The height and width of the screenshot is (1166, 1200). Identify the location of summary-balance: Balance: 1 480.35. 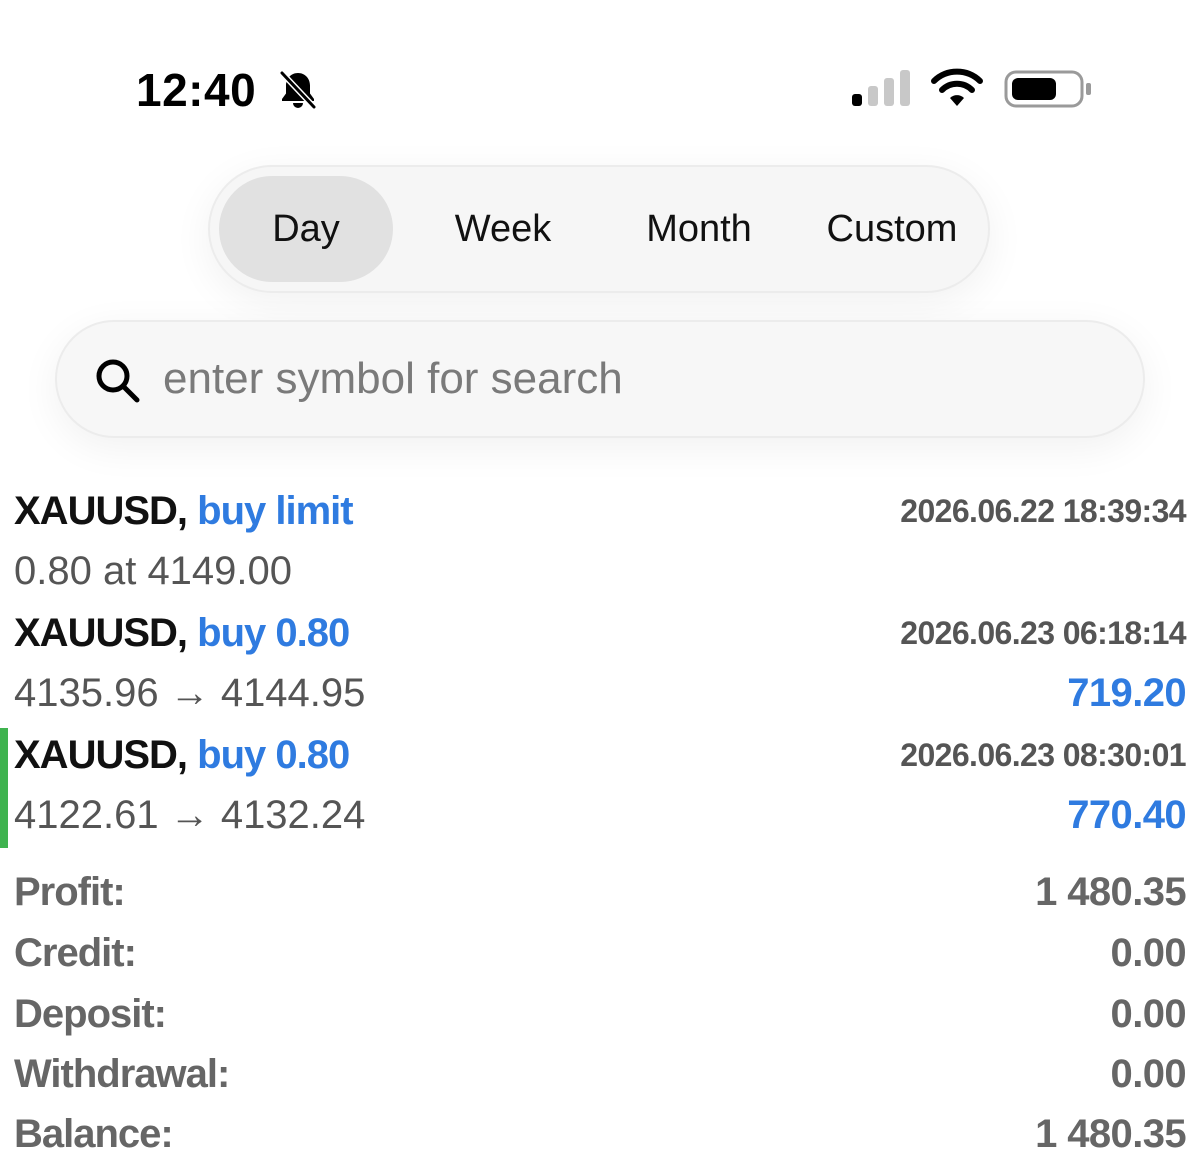
(600, 1134).